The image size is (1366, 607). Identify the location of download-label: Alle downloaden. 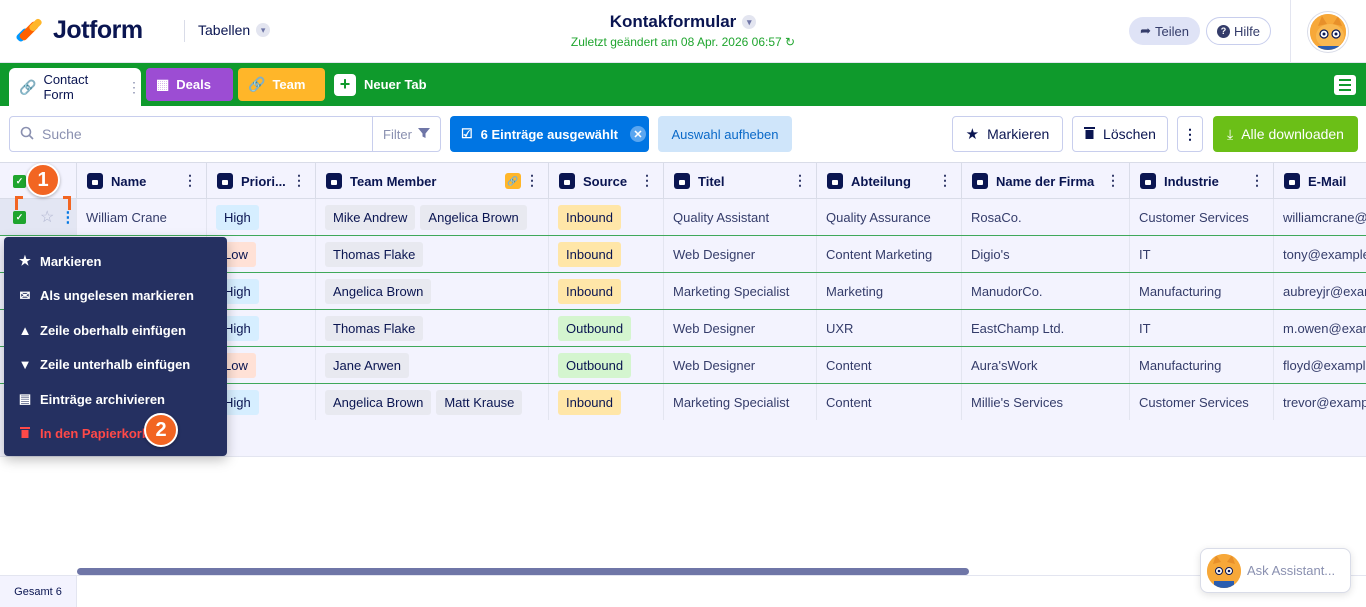
(1292, 134).